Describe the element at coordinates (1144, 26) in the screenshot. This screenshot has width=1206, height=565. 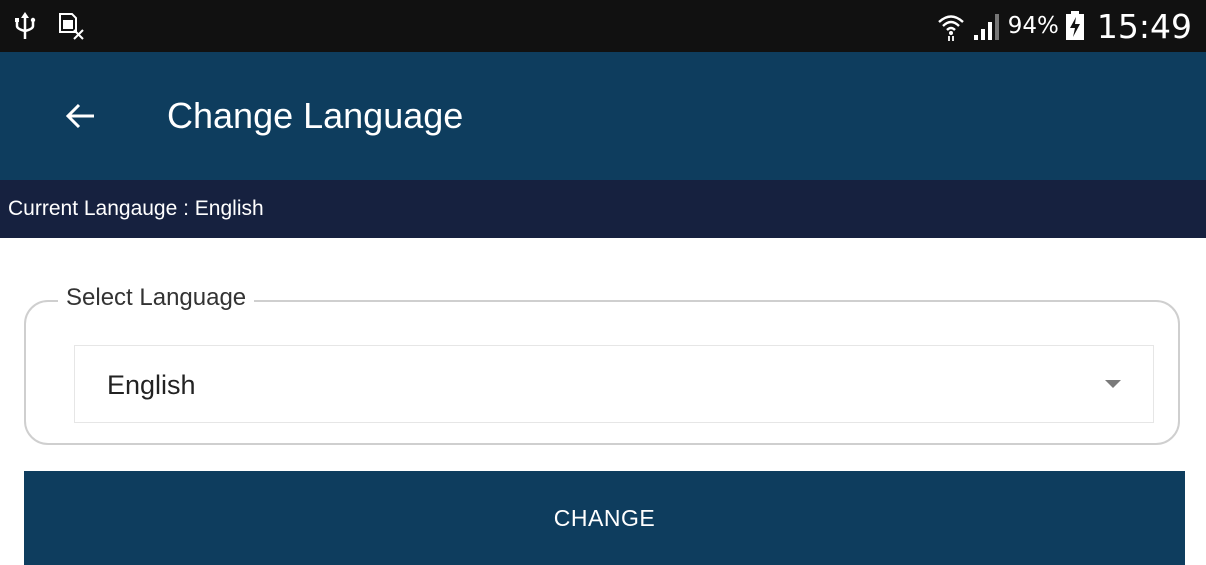
I see `status-clock: 15:49` at that location.